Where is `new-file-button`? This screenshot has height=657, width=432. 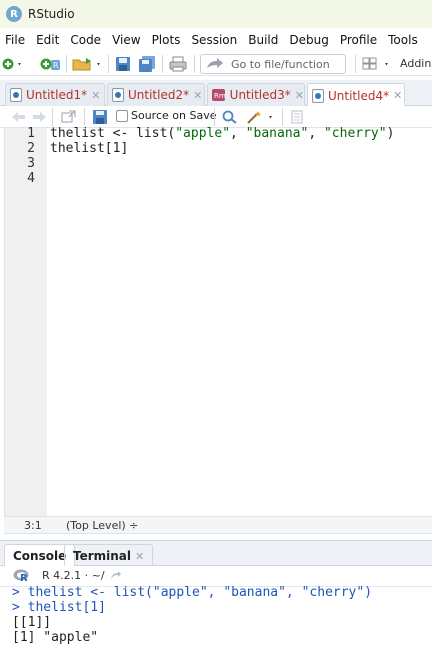 new-file-button is located at coordinates (13, 64).